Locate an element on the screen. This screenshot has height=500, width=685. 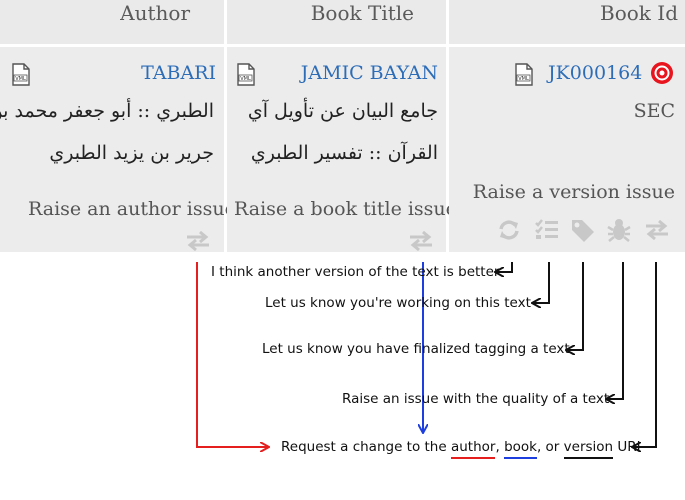
arrow-exchange-author is located at coordinates (232, 354).